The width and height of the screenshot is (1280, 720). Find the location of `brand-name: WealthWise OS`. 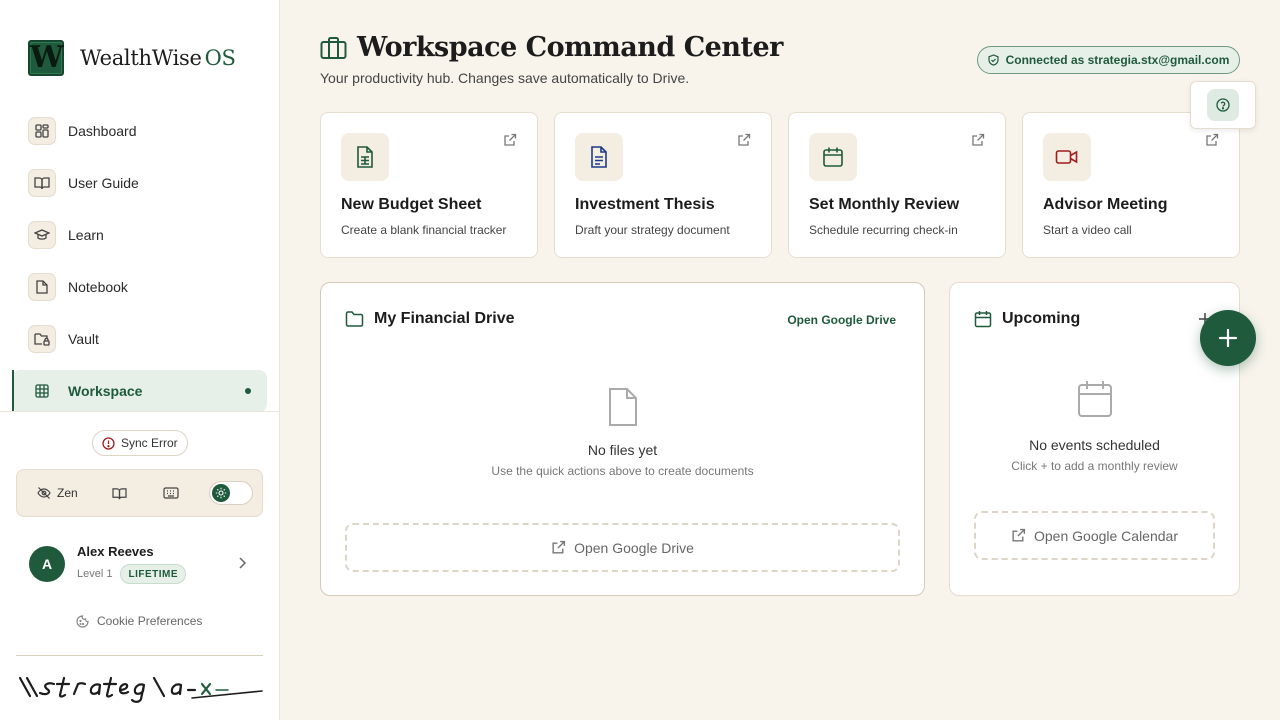

brand-name: WealthWise OS is located at coordinates (158, 58).